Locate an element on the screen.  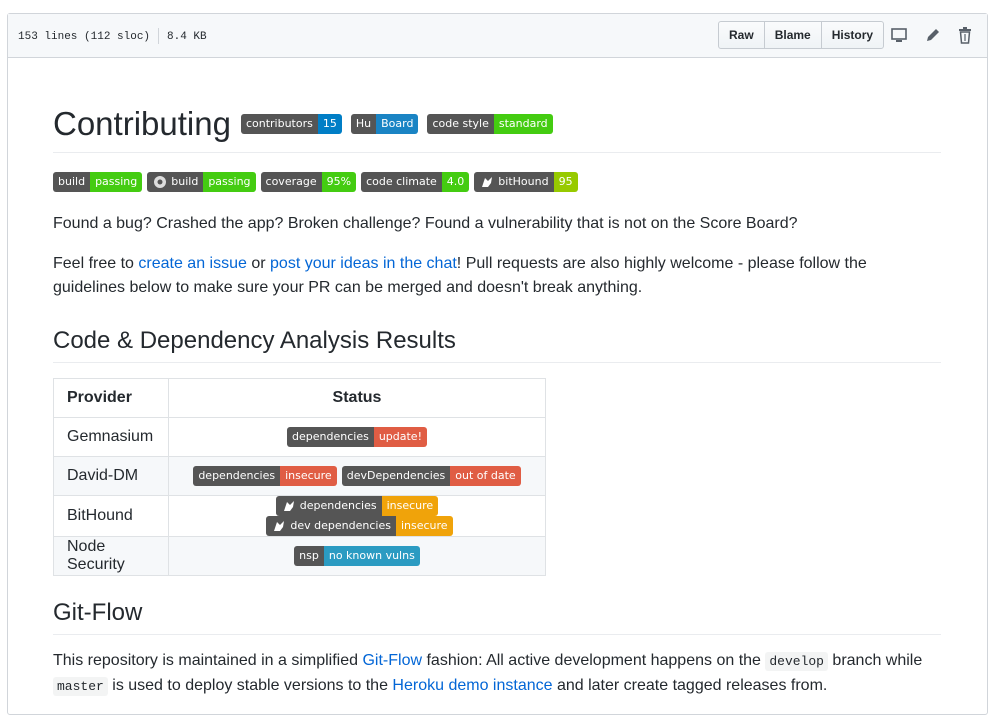
badge-label-text: code climate is located at coordinates (401, 181).